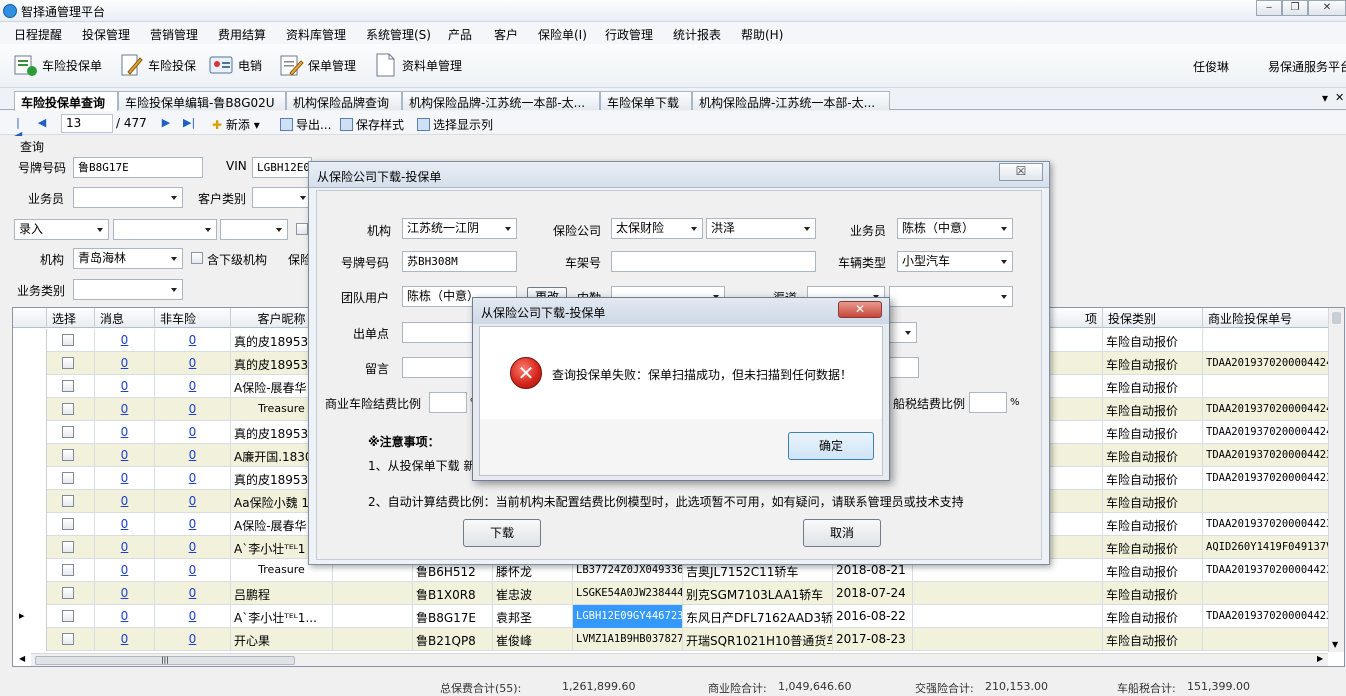 Image resolution: width=1346 pixels, height=696 pixels. Describe the element at coordinates (282, 197) in the screenshot. I see `customer-type-select` at that location.